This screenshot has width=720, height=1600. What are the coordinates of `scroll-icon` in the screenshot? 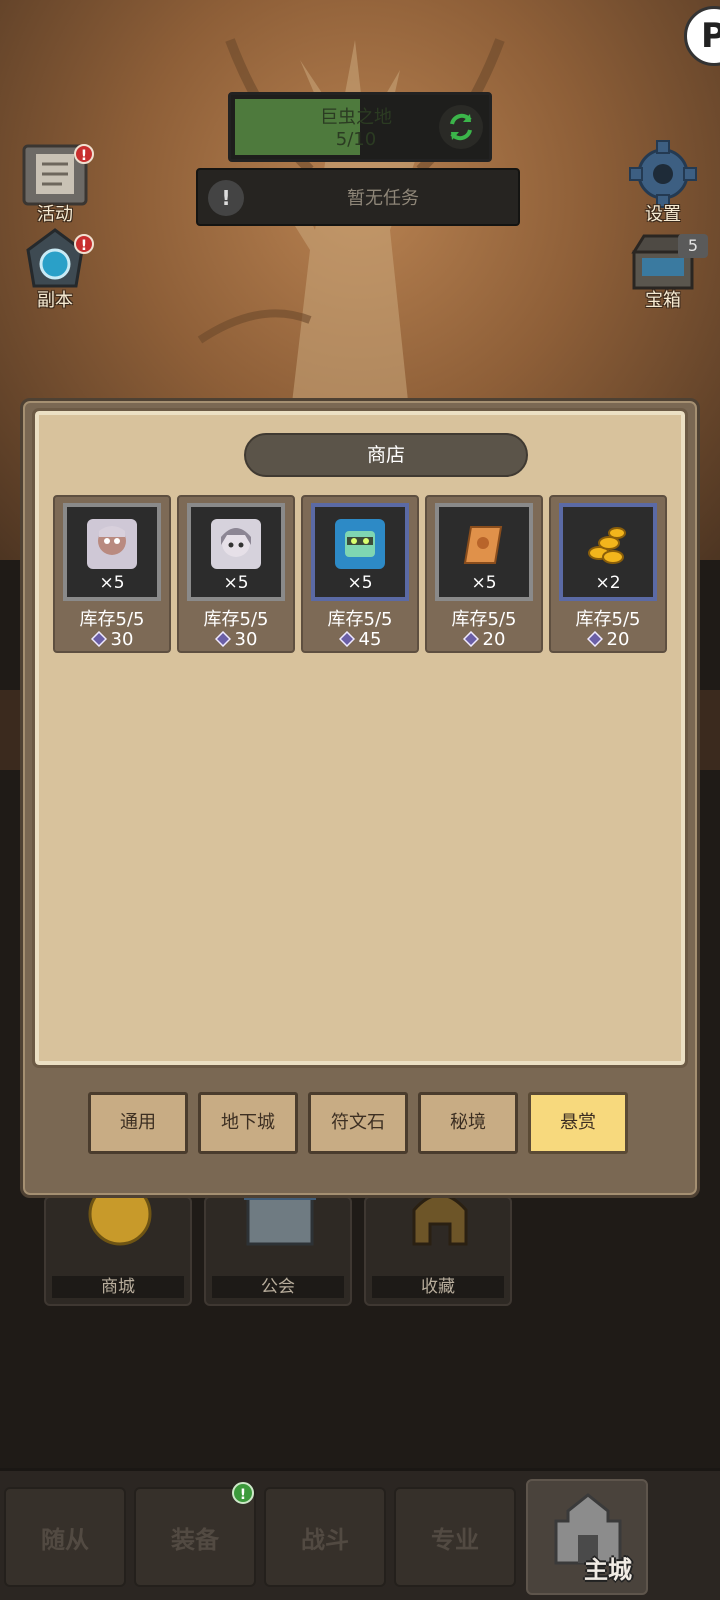 It's located at (483, 545).